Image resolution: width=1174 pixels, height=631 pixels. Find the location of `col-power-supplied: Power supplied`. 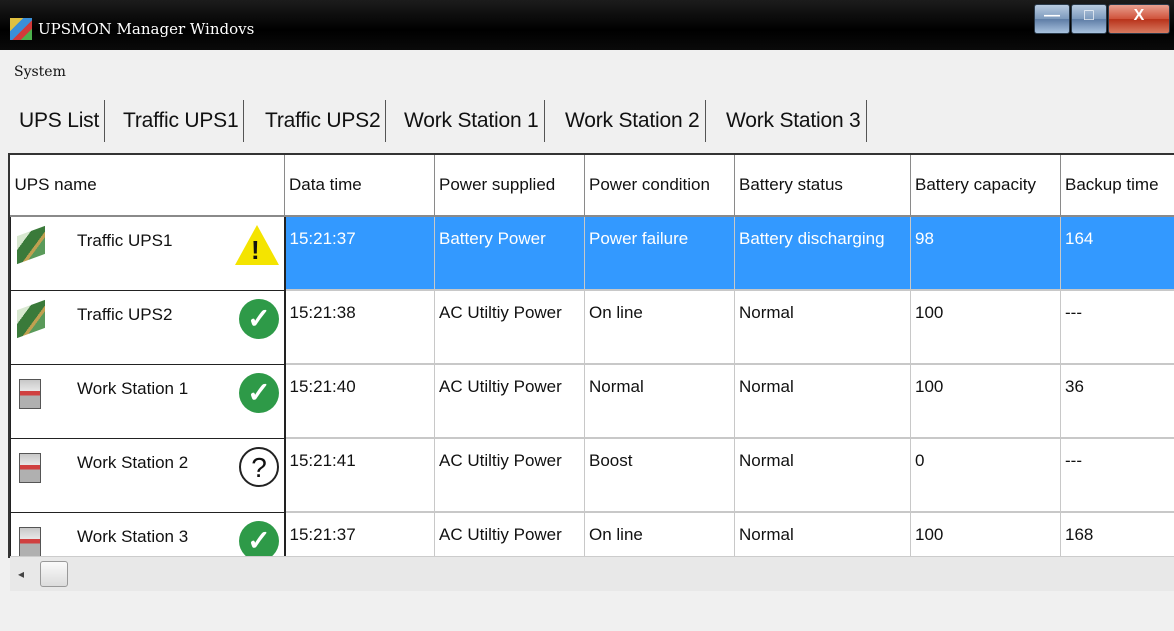

col-power-supplied: Power supplied is located at coordinates (509, 186).